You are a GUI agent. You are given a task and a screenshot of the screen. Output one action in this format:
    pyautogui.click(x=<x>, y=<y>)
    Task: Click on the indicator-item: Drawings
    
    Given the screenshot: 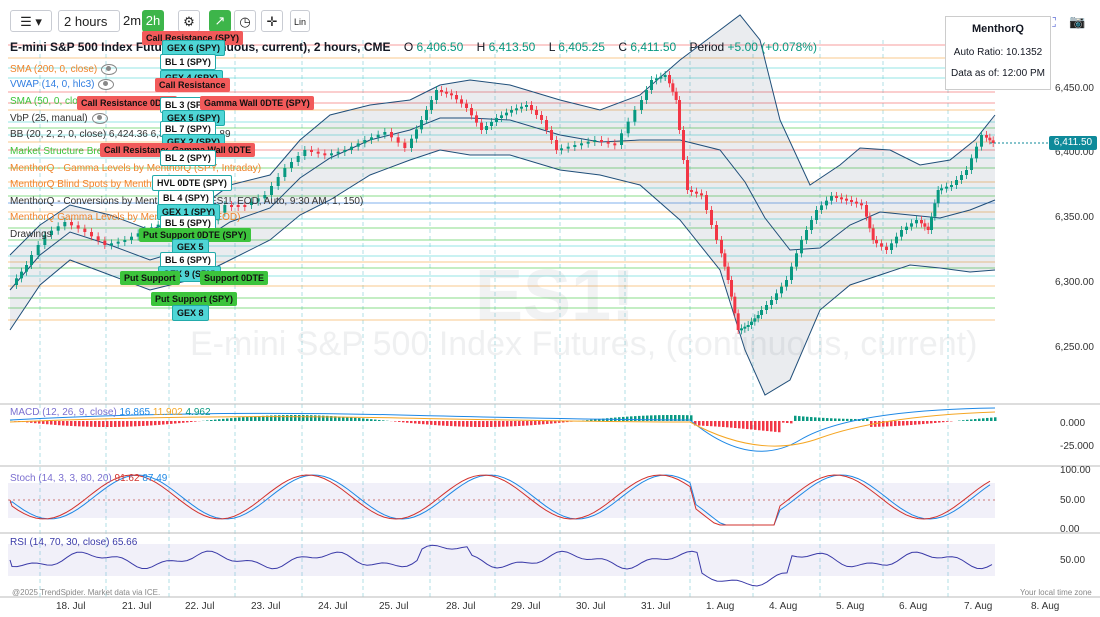 What is the action you would take?
    pyautogui.click(x=31, y=234)
    